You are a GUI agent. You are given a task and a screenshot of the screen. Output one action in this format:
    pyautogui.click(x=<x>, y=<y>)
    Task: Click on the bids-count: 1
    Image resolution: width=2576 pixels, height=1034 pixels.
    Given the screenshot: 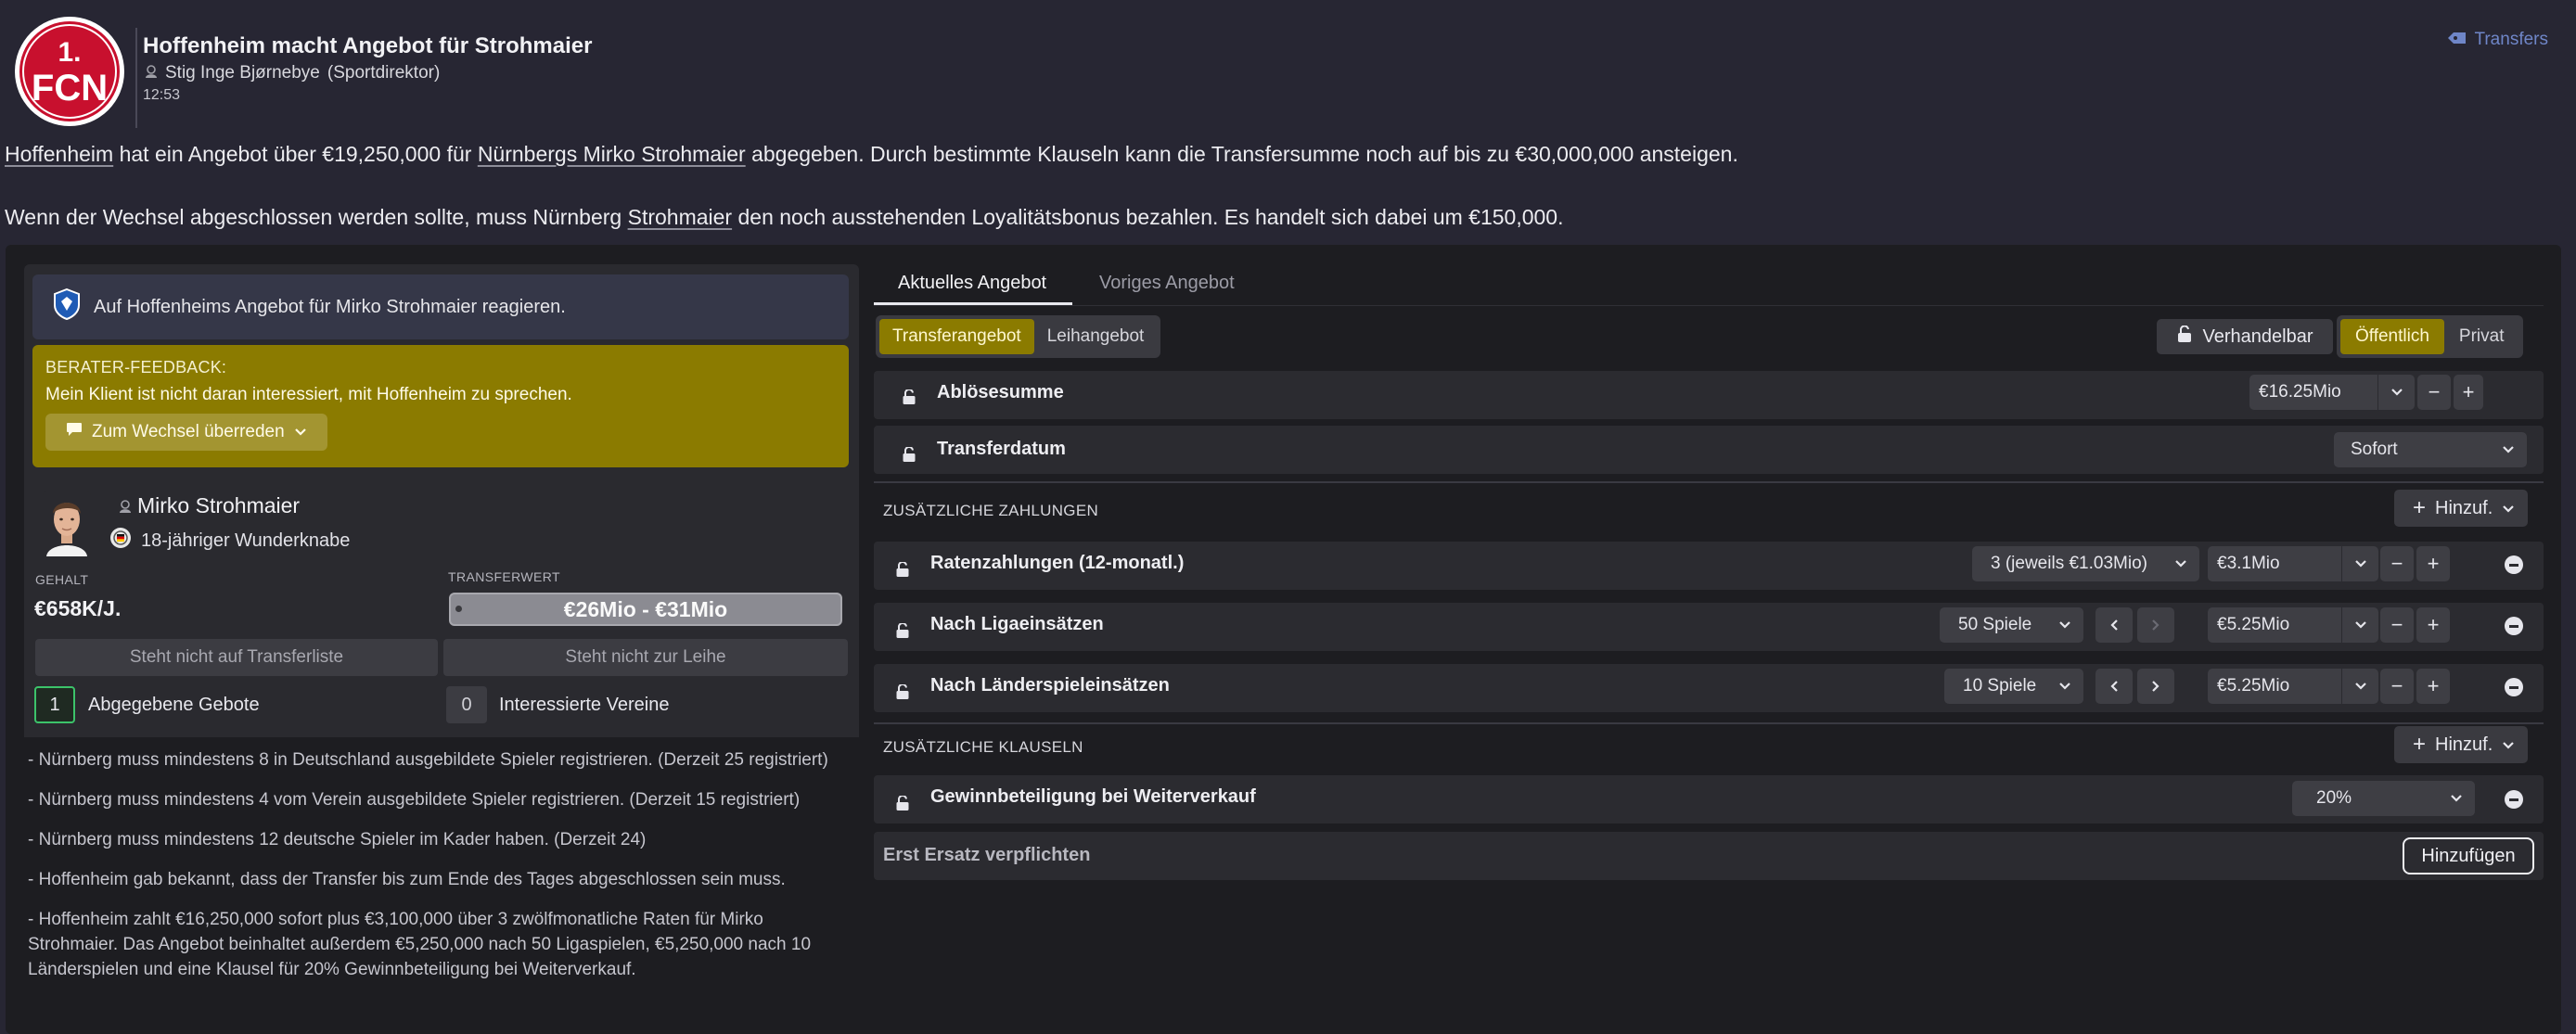 What is the action you would take?
    pyautogui.click(x=54, y=704)
    